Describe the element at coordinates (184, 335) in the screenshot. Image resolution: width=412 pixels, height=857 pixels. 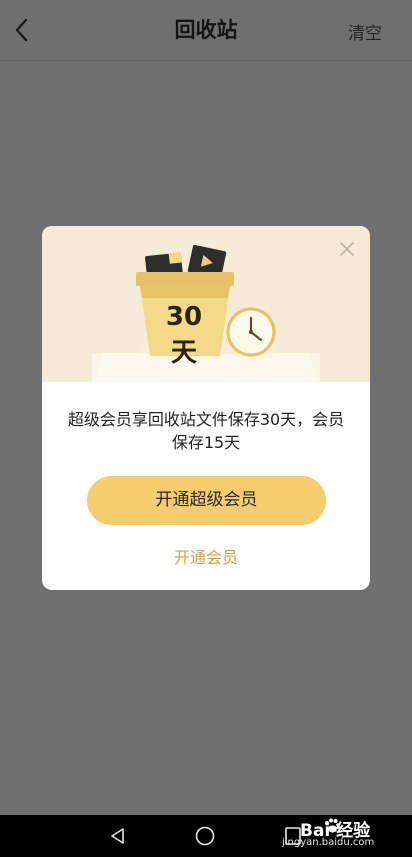
I see `days-badge: 30天` at that location.